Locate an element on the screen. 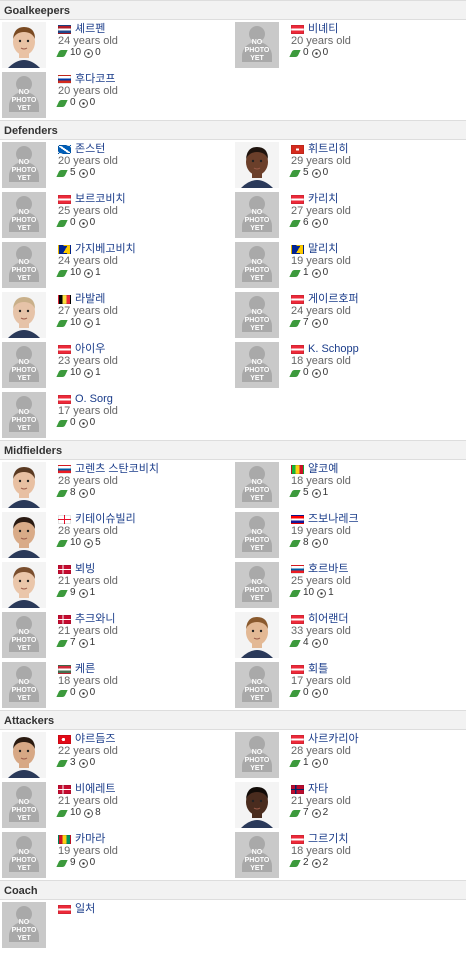  section-header-goalkeepers: Goalkeepers is located at coordinates (233, 10).